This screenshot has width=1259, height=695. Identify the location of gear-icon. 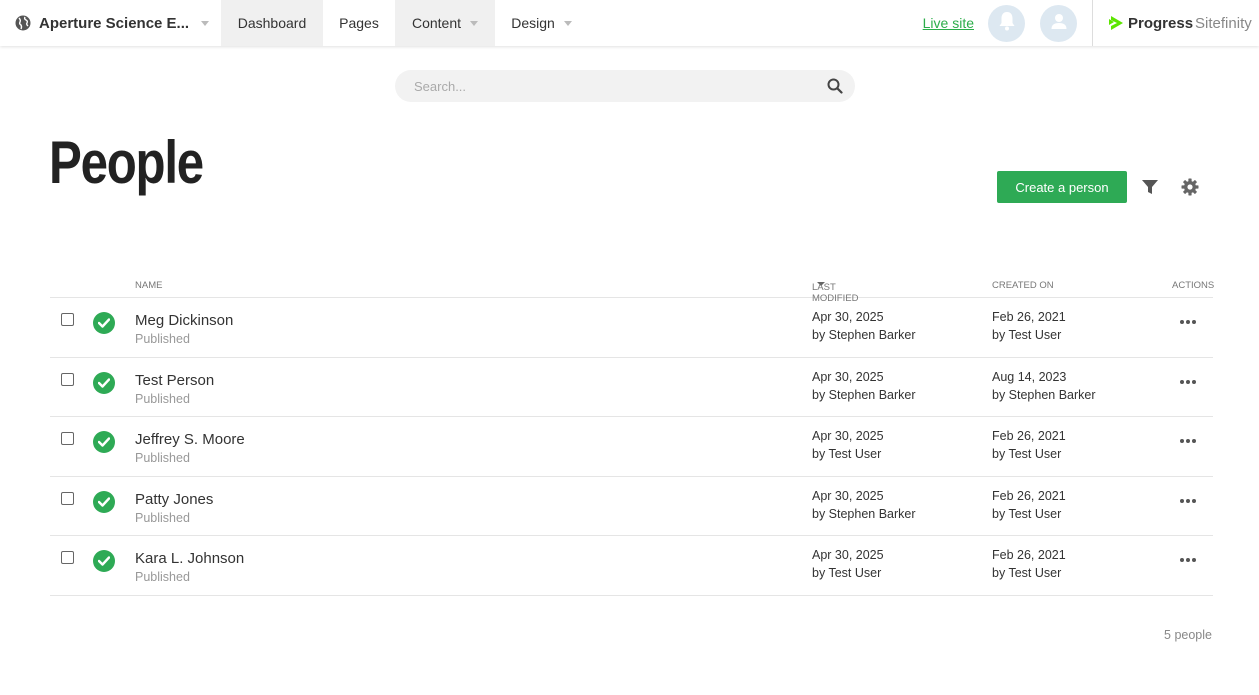
(1190, 187).